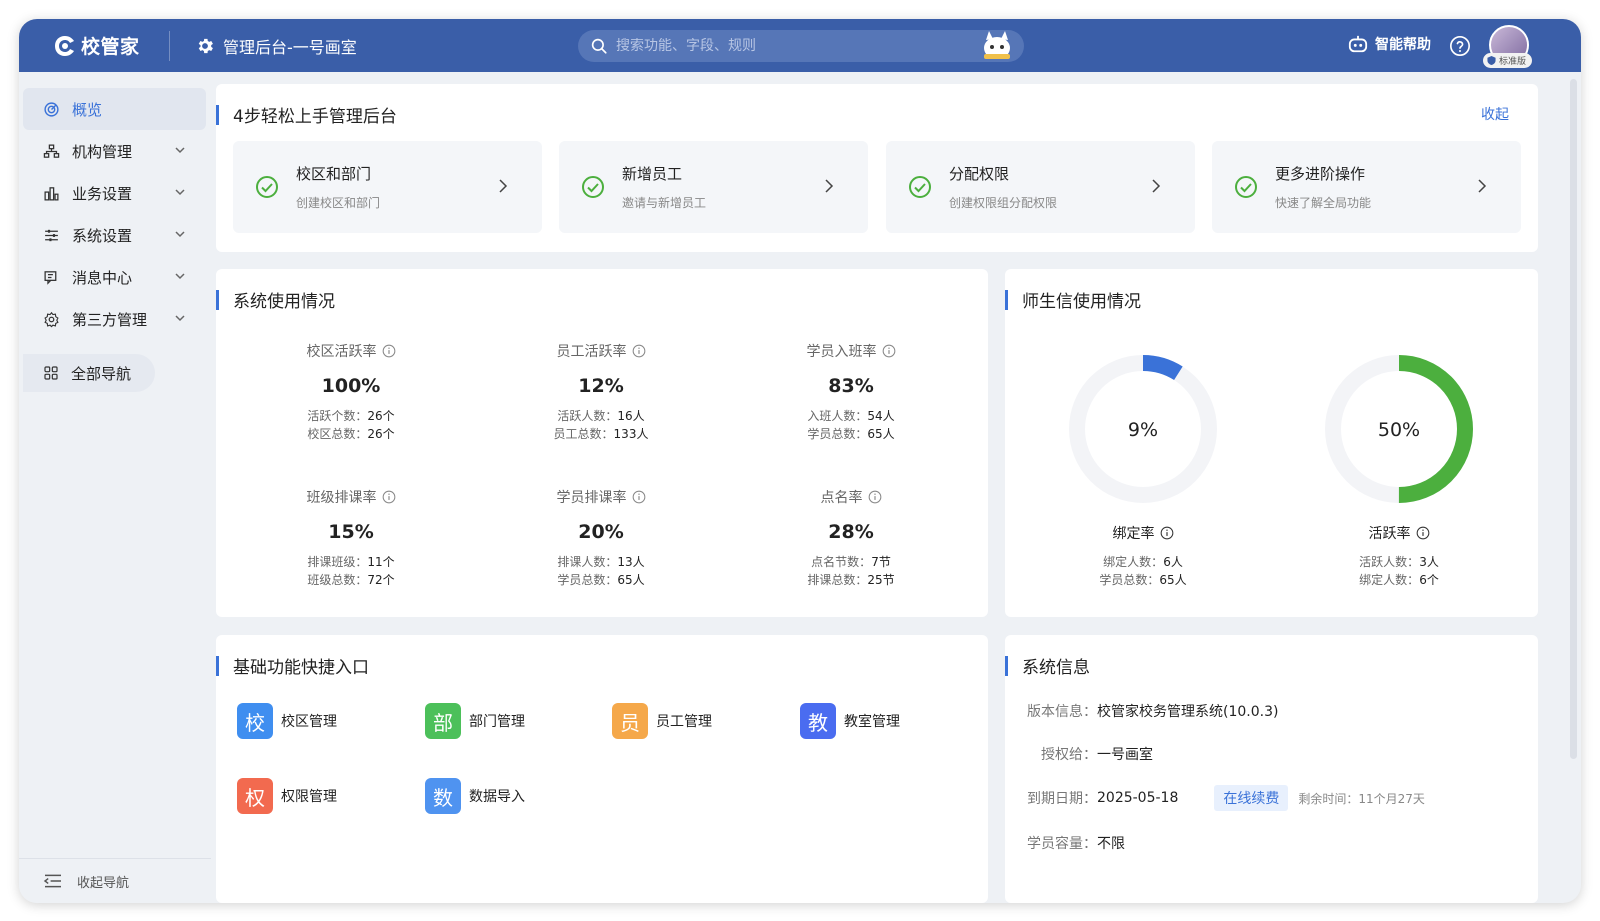 This screenshot has width=1600, height=921. I want to click on metric-label-row: 学员排课率, so click(601, 497).